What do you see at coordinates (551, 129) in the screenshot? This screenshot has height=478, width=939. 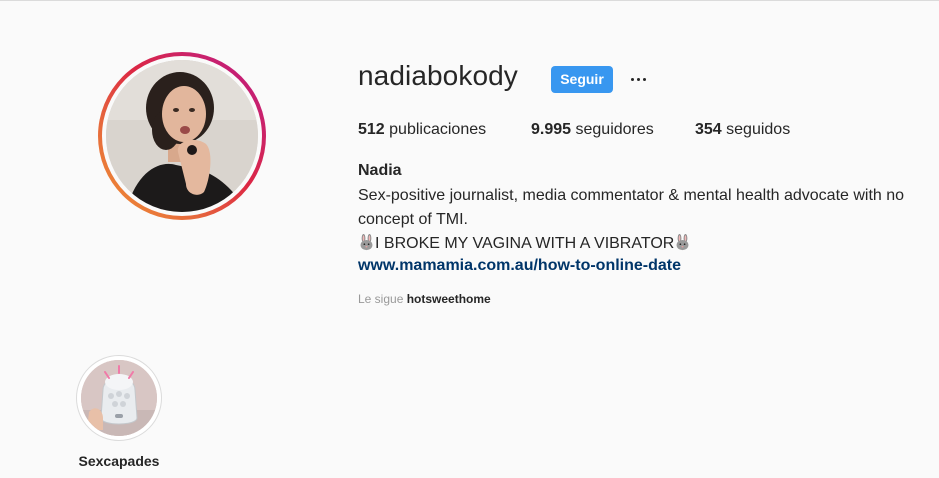 I see `followers-count: 9.995` at bounding box center [551, 129].